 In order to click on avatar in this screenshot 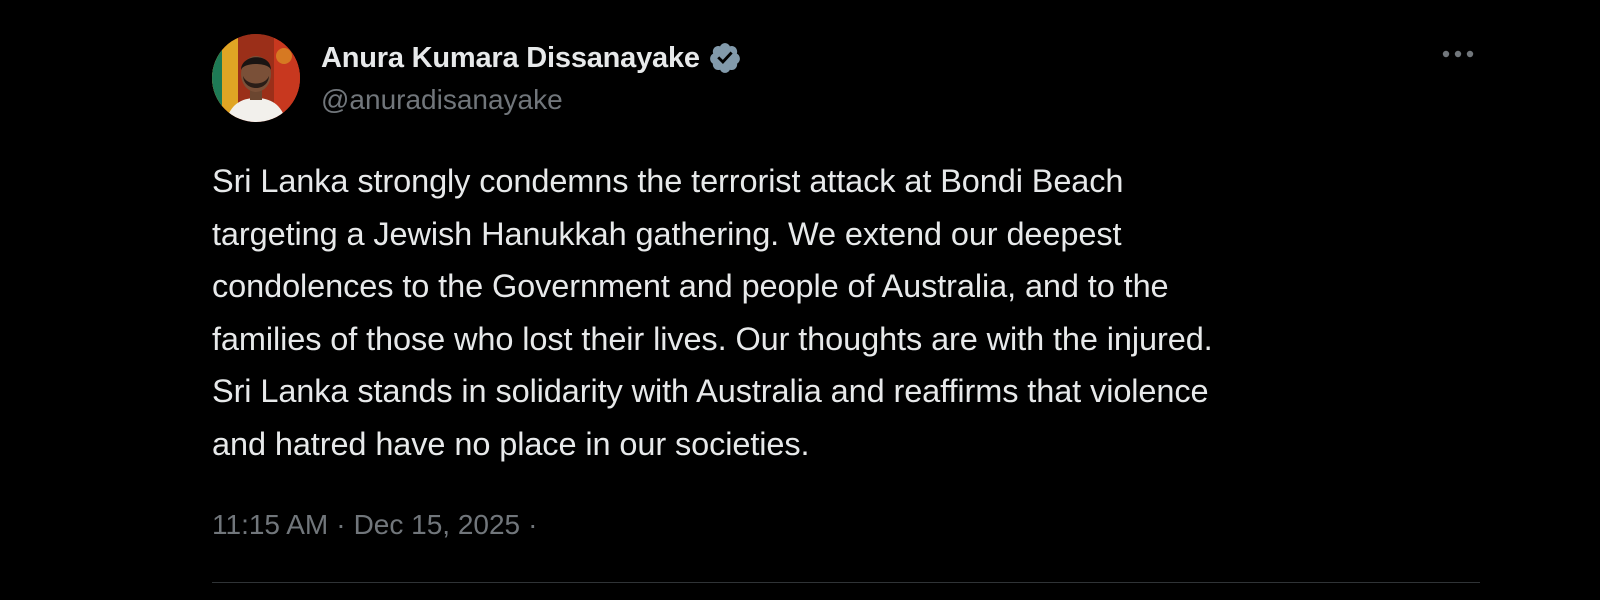, I will do `click(256, 78)`.